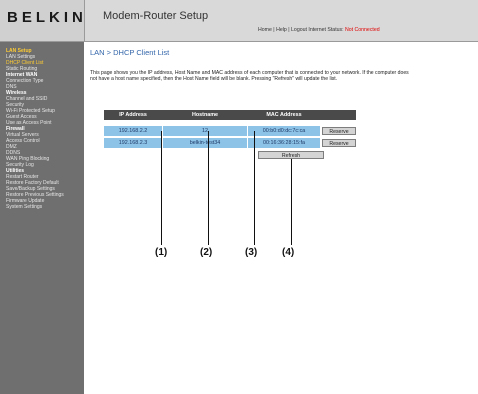  Describe the element at coordinates (284, 131) in the screenshot. I see `row1-mac: 00:b0:d0:dc:7c:ca` at that location.